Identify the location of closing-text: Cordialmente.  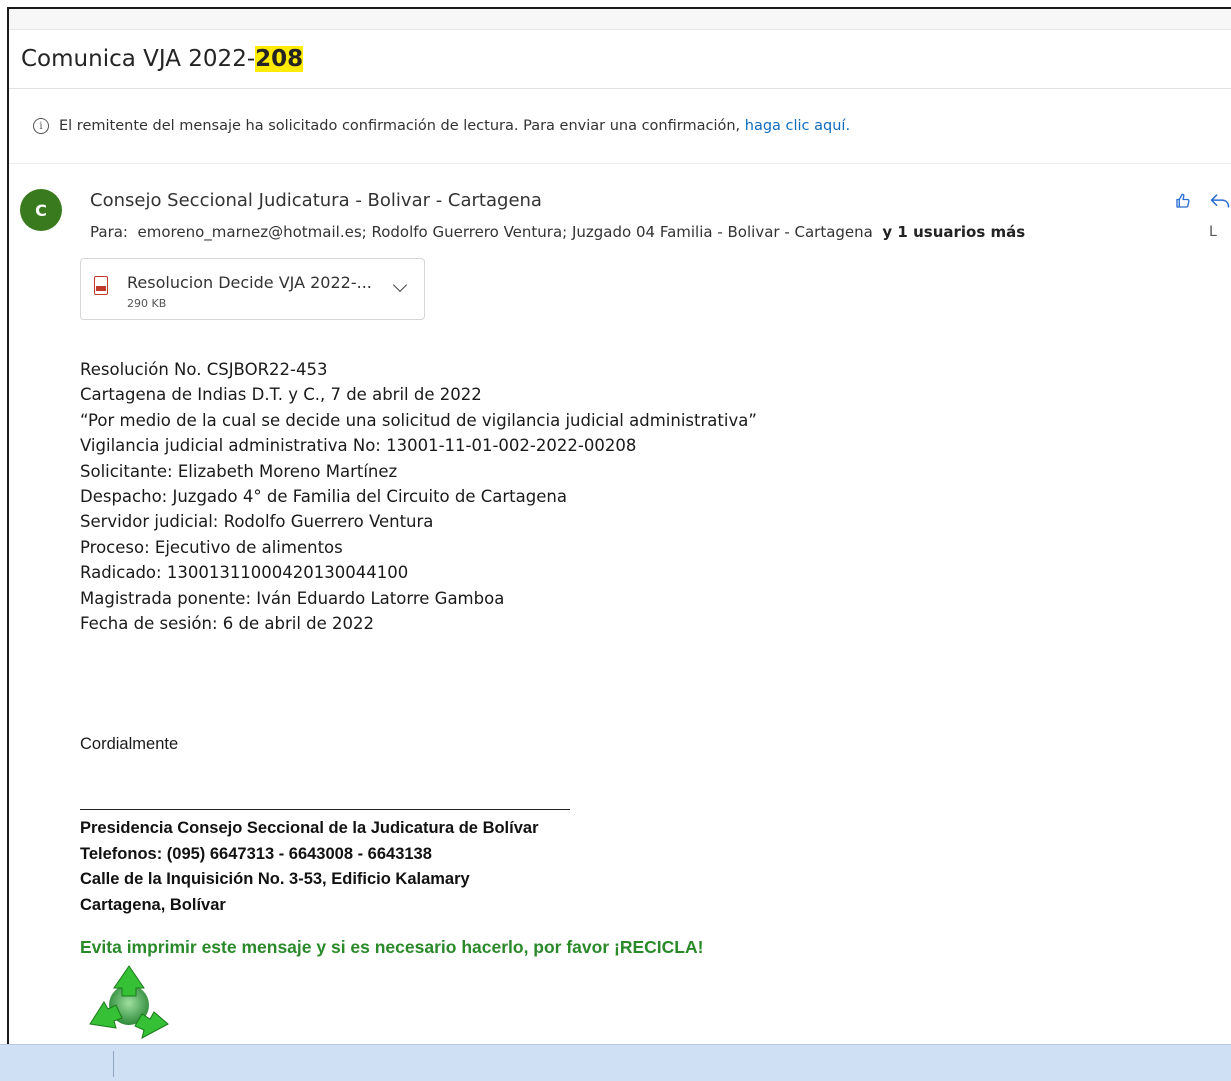
(129, 744).